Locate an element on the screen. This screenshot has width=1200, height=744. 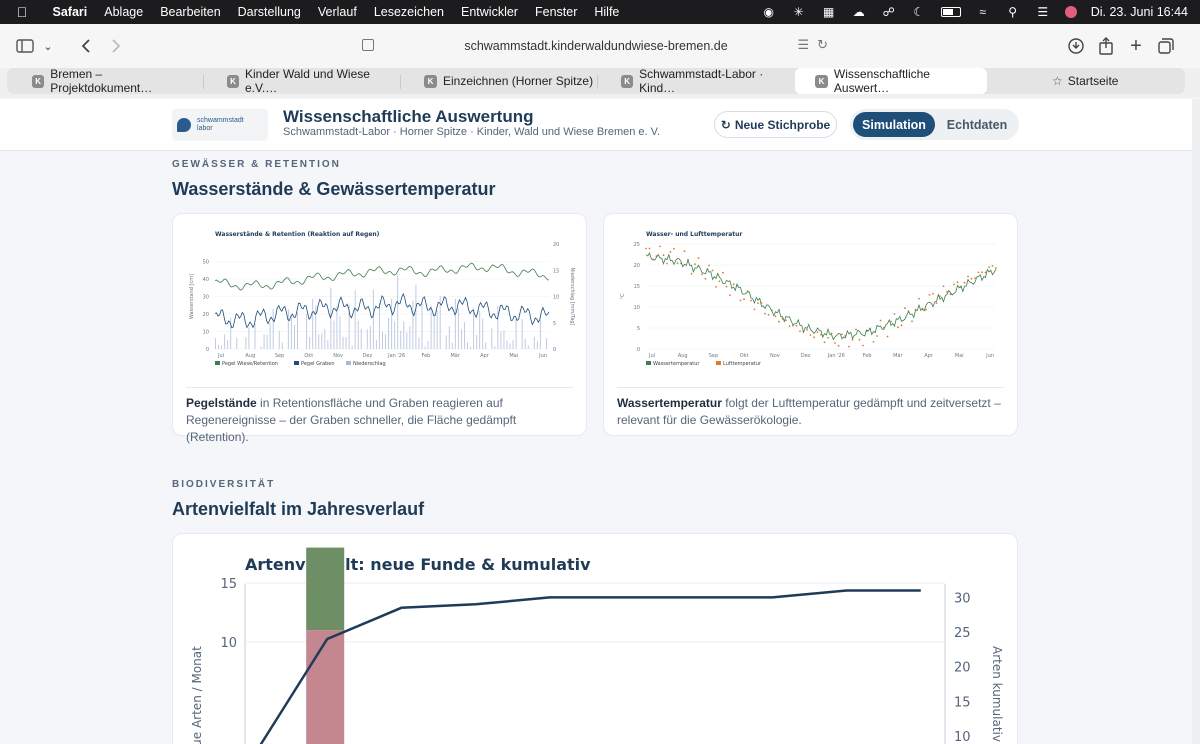
menu-ablage: Ablage is located at coordinates (124, 12).